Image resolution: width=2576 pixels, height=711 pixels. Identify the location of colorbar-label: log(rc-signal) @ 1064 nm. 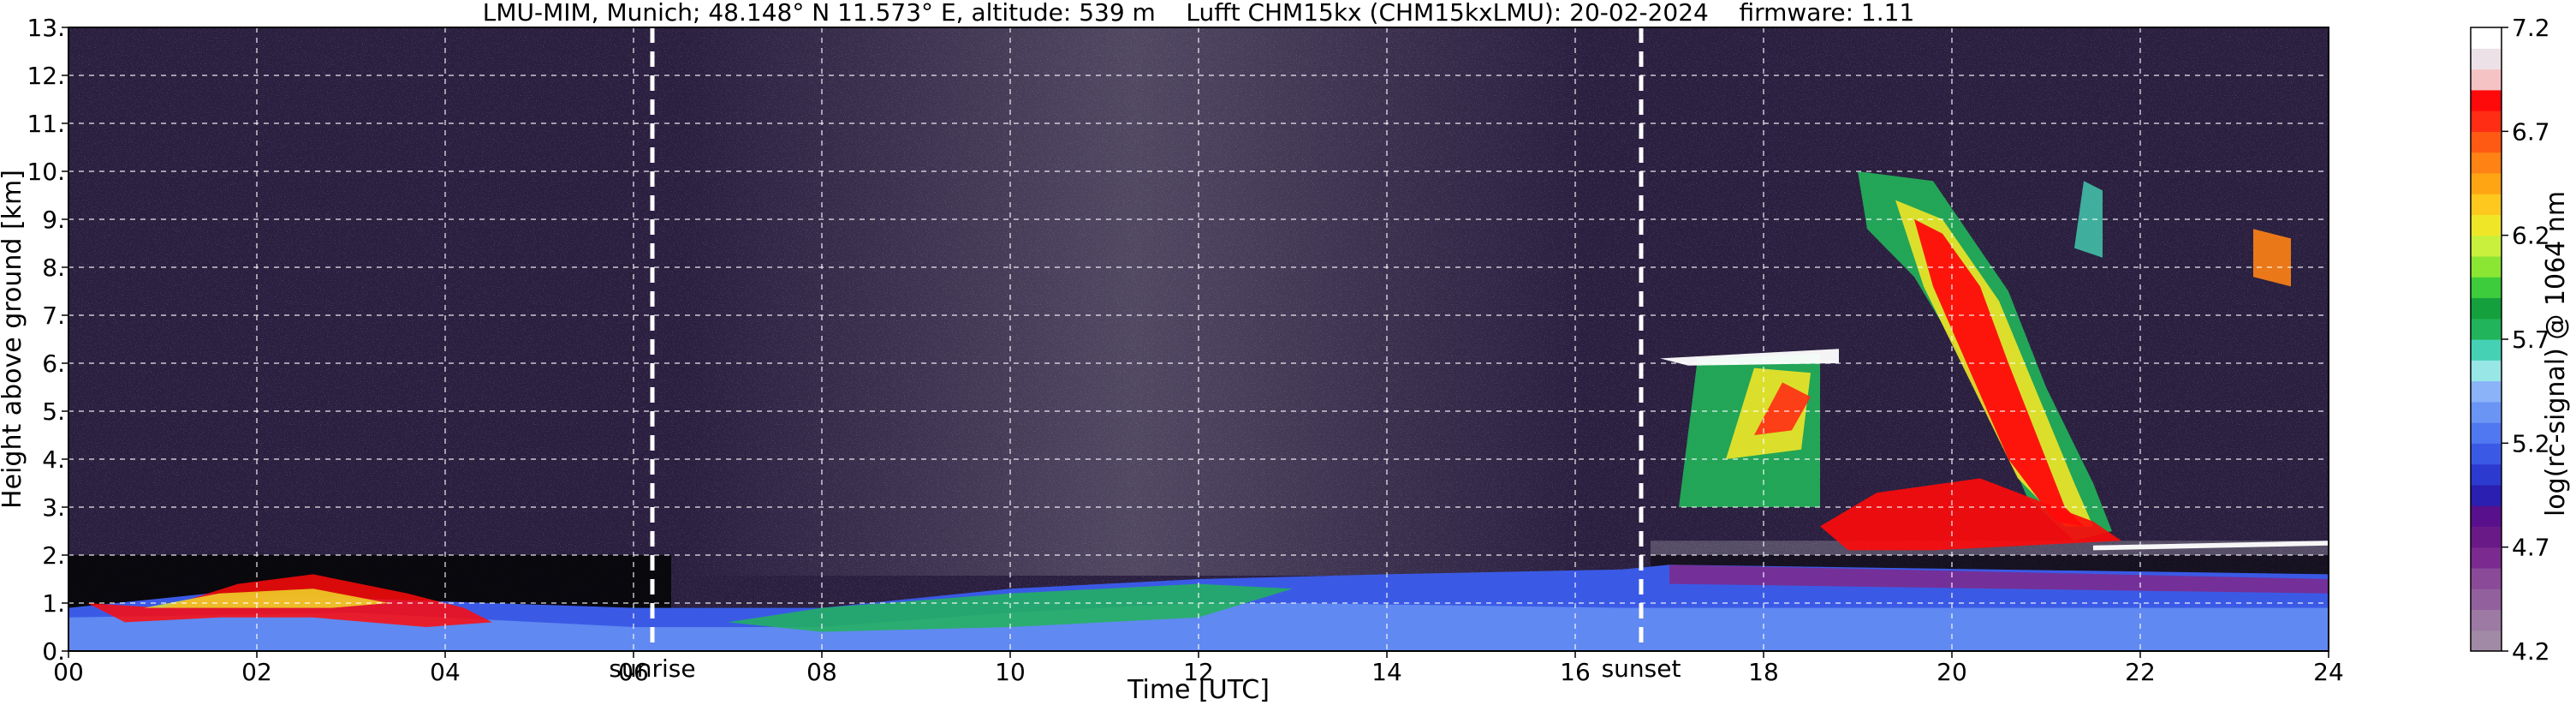
(2556, 354).